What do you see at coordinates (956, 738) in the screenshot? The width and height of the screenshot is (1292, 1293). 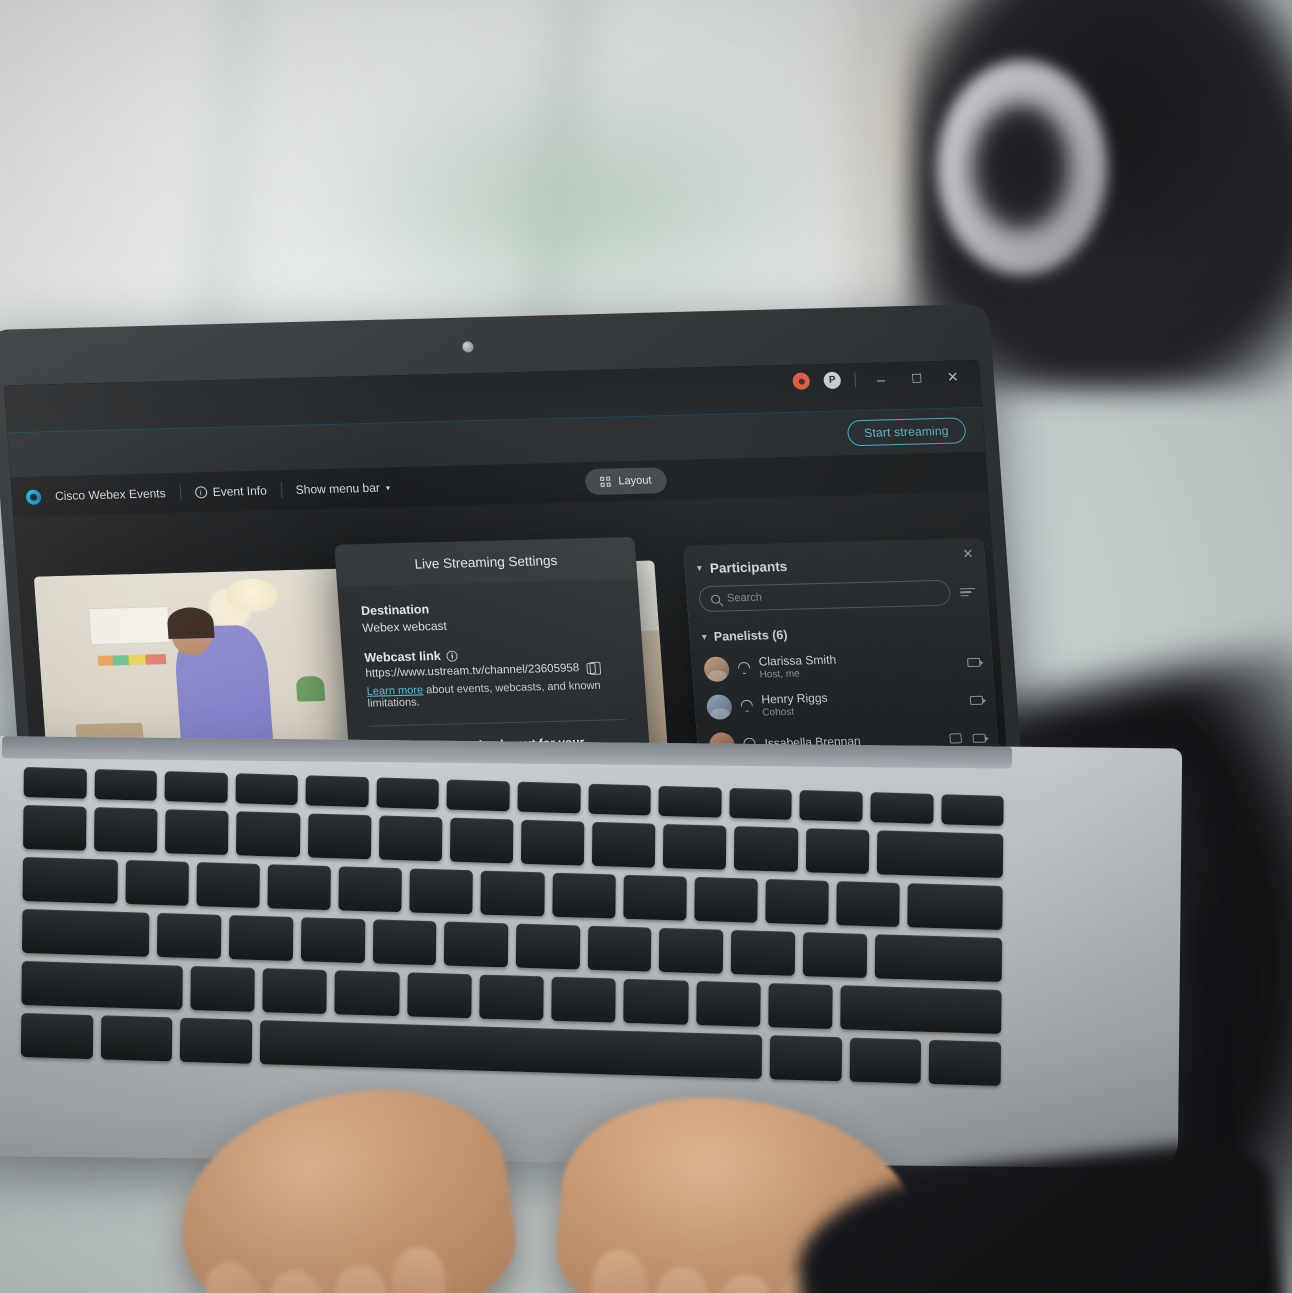 I see `share-screen-icon` at bounding box center [956, 738].